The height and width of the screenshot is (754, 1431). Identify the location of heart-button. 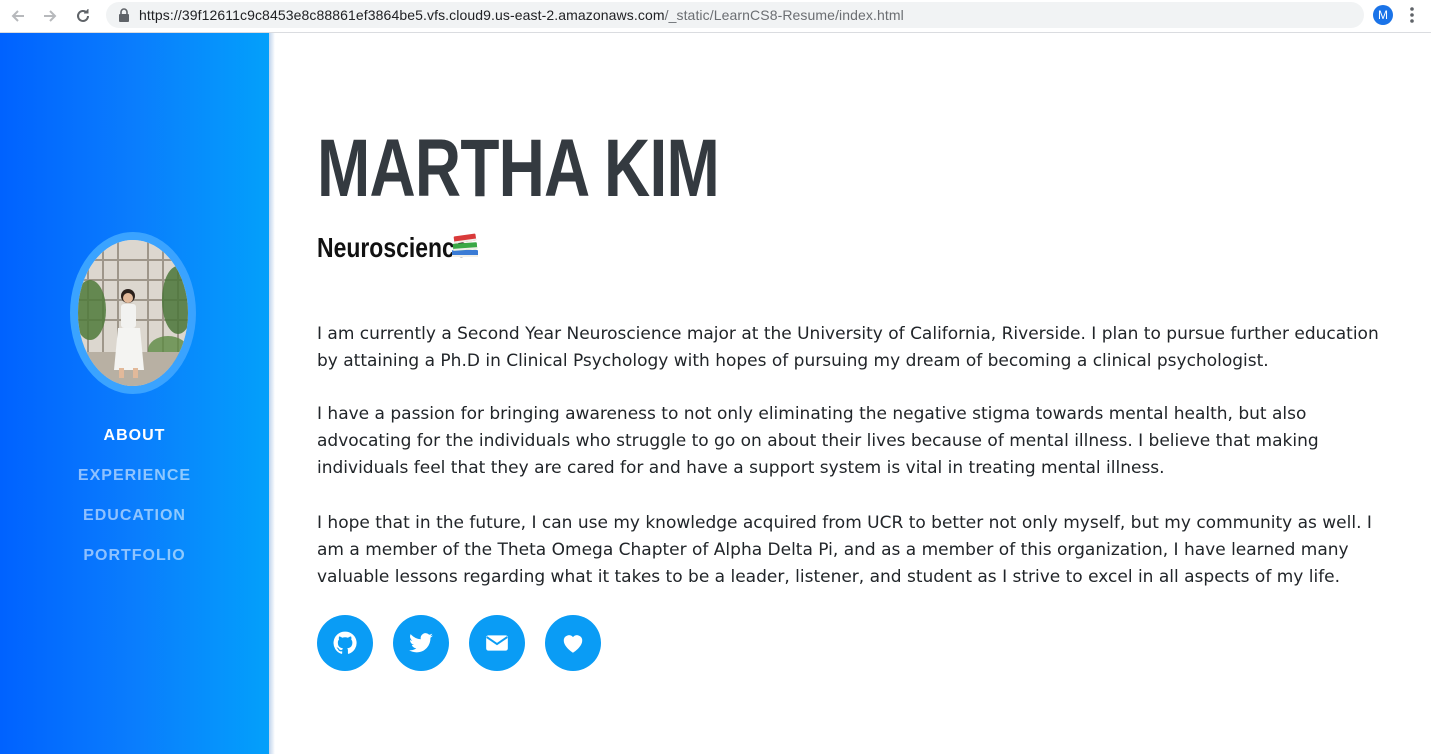
(573, 643).